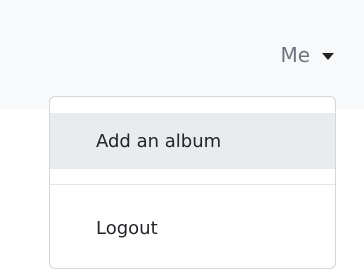  What do you see at coordinates (127, 228) in the screenshot?
I see `logout-label: Logout` at bounding box center [127, 228].